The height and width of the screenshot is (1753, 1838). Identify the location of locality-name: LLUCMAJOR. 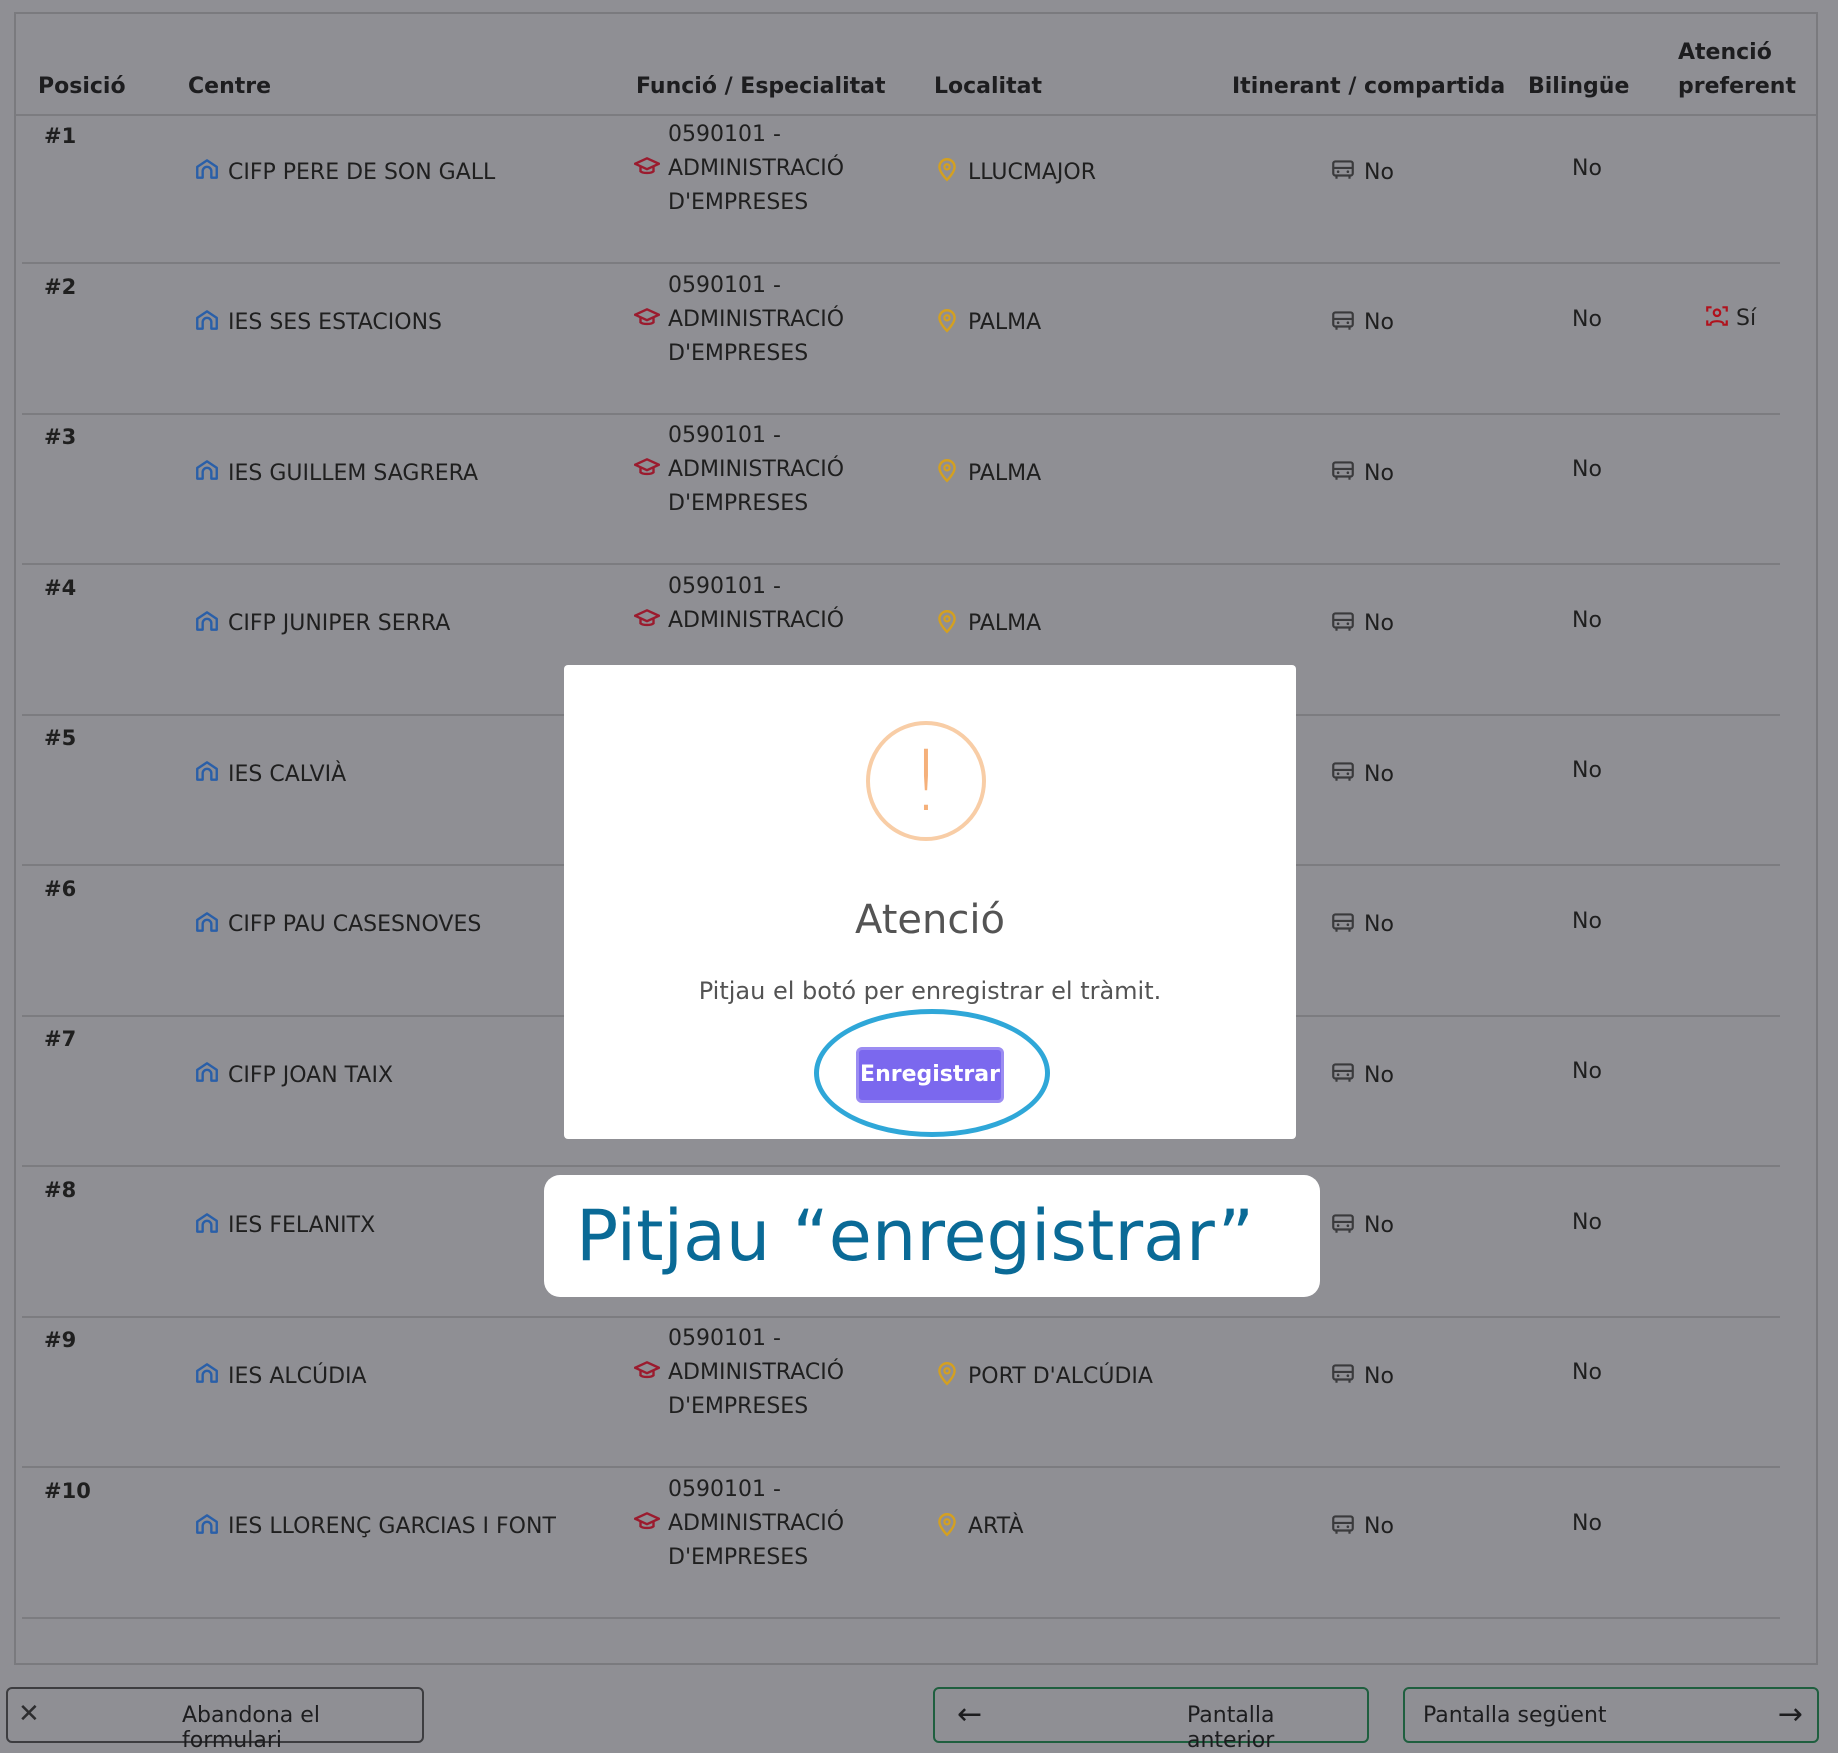
(1032, 172).